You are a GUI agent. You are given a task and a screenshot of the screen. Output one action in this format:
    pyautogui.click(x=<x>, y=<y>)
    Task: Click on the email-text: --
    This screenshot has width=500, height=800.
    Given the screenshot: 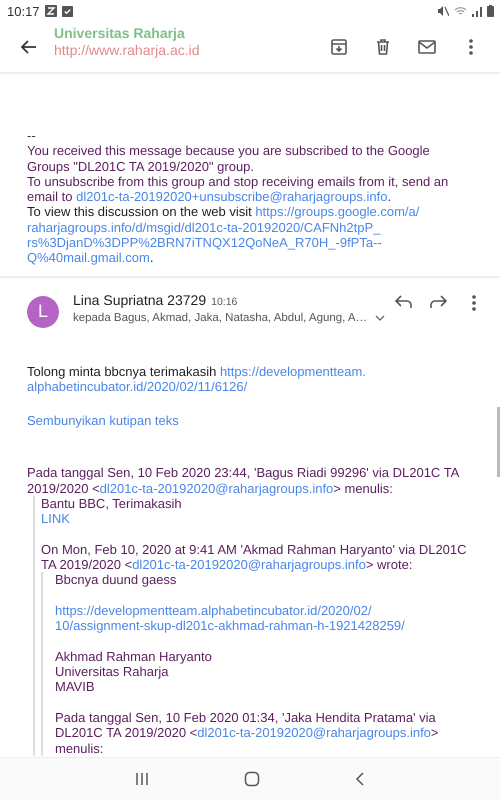 What is the action you would take?
    pyautogui.click(x=31, y=135)
    